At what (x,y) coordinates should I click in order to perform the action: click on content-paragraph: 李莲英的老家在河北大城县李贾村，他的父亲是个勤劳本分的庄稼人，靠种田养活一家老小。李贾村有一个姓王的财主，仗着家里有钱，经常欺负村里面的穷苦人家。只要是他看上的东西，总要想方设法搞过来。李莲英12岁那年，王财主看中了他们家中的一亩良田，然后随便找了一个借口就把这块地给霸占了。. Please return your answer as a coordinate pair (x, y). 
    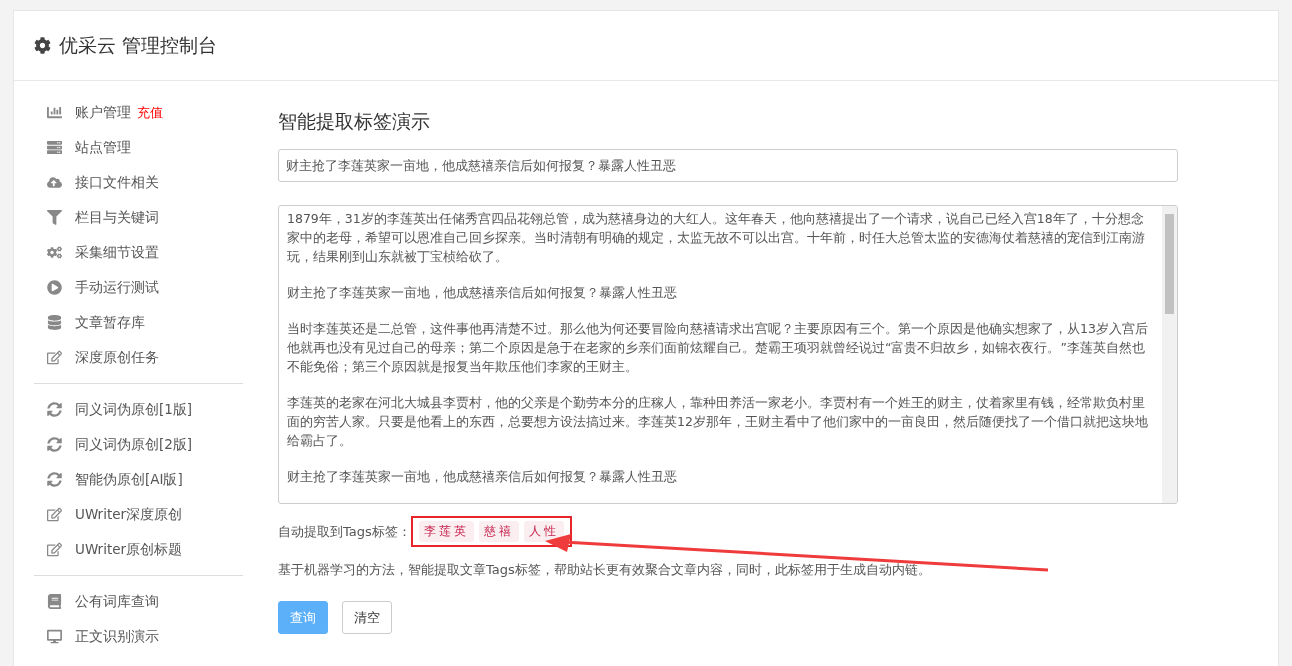
    Looking at the image, I should click on (718, 422).